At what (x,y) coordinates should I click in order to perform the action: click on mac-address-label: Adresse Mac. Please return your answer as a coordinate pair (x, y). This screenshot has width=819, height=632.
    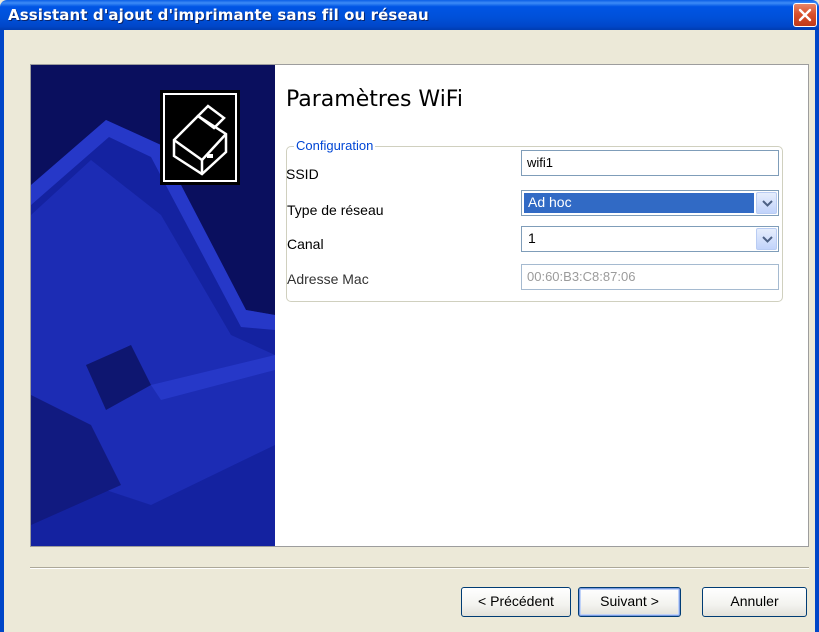
    Looking at the image, I should click on (328, 279).